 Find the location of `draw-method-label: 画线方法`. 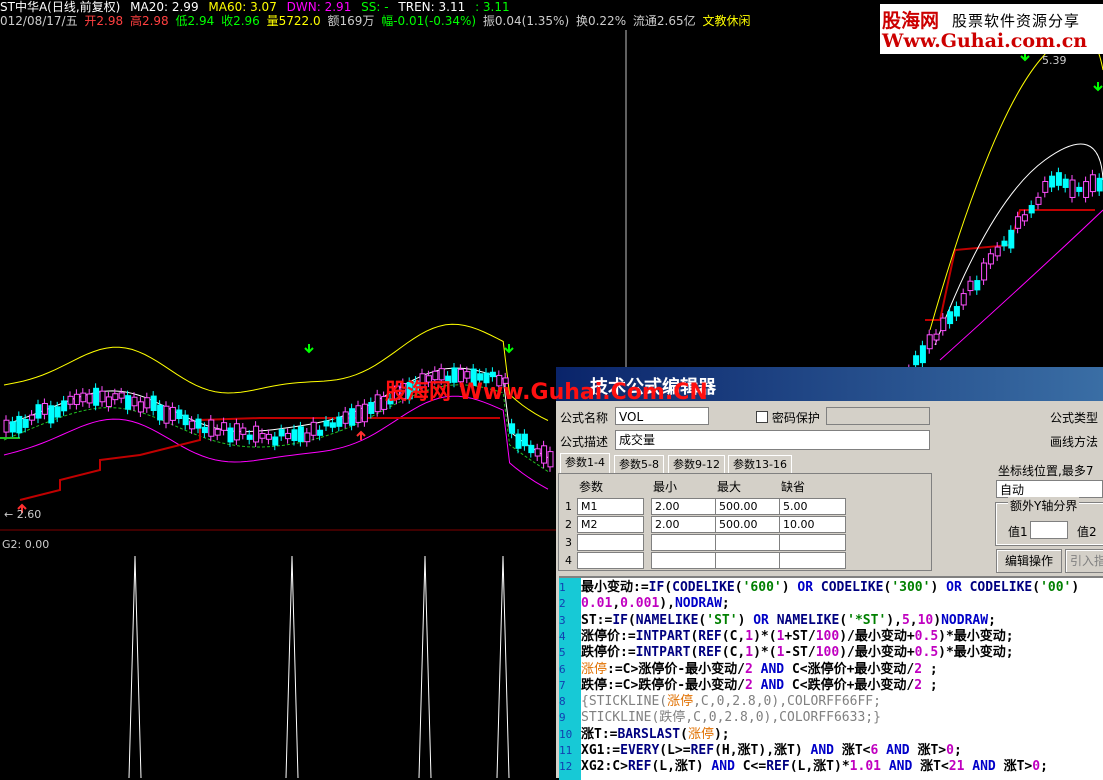

draw-method-label: 画线方法 is located at coordinates (1074, 442).